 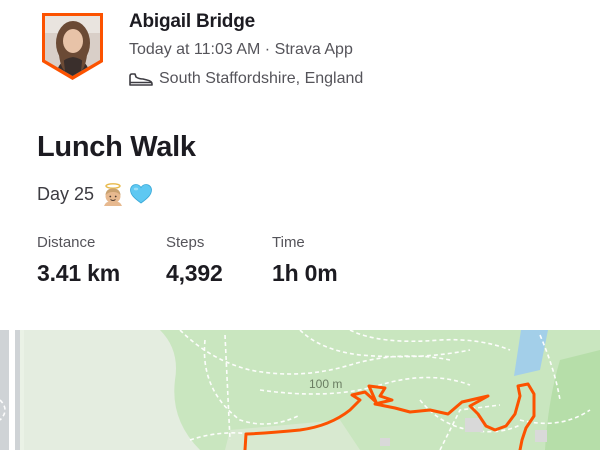 What do you see at coordinates (66, 242) in the screenshot?
I see `stat-label: Distance` at bounding box center [66, 242].